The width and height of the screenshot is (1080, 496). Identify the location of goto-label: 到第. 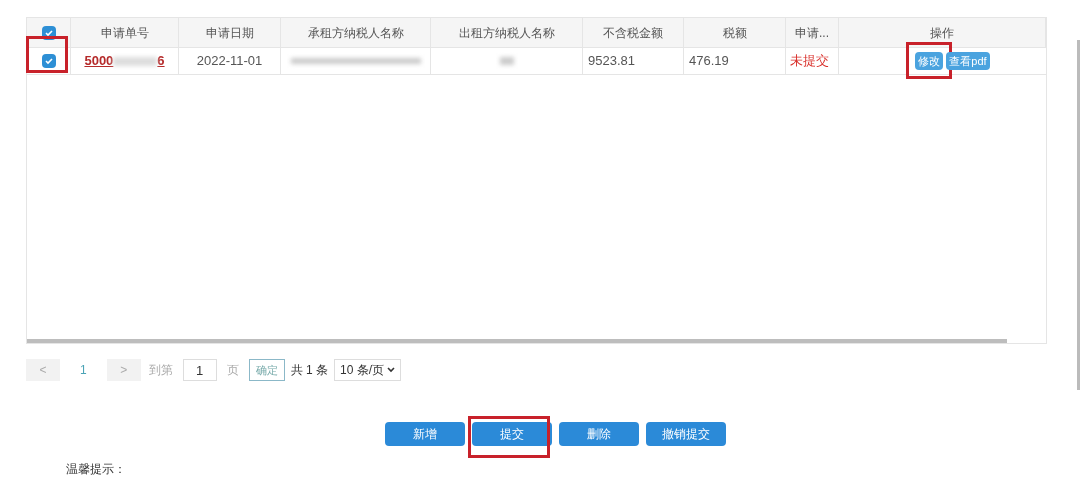
(160, 370).